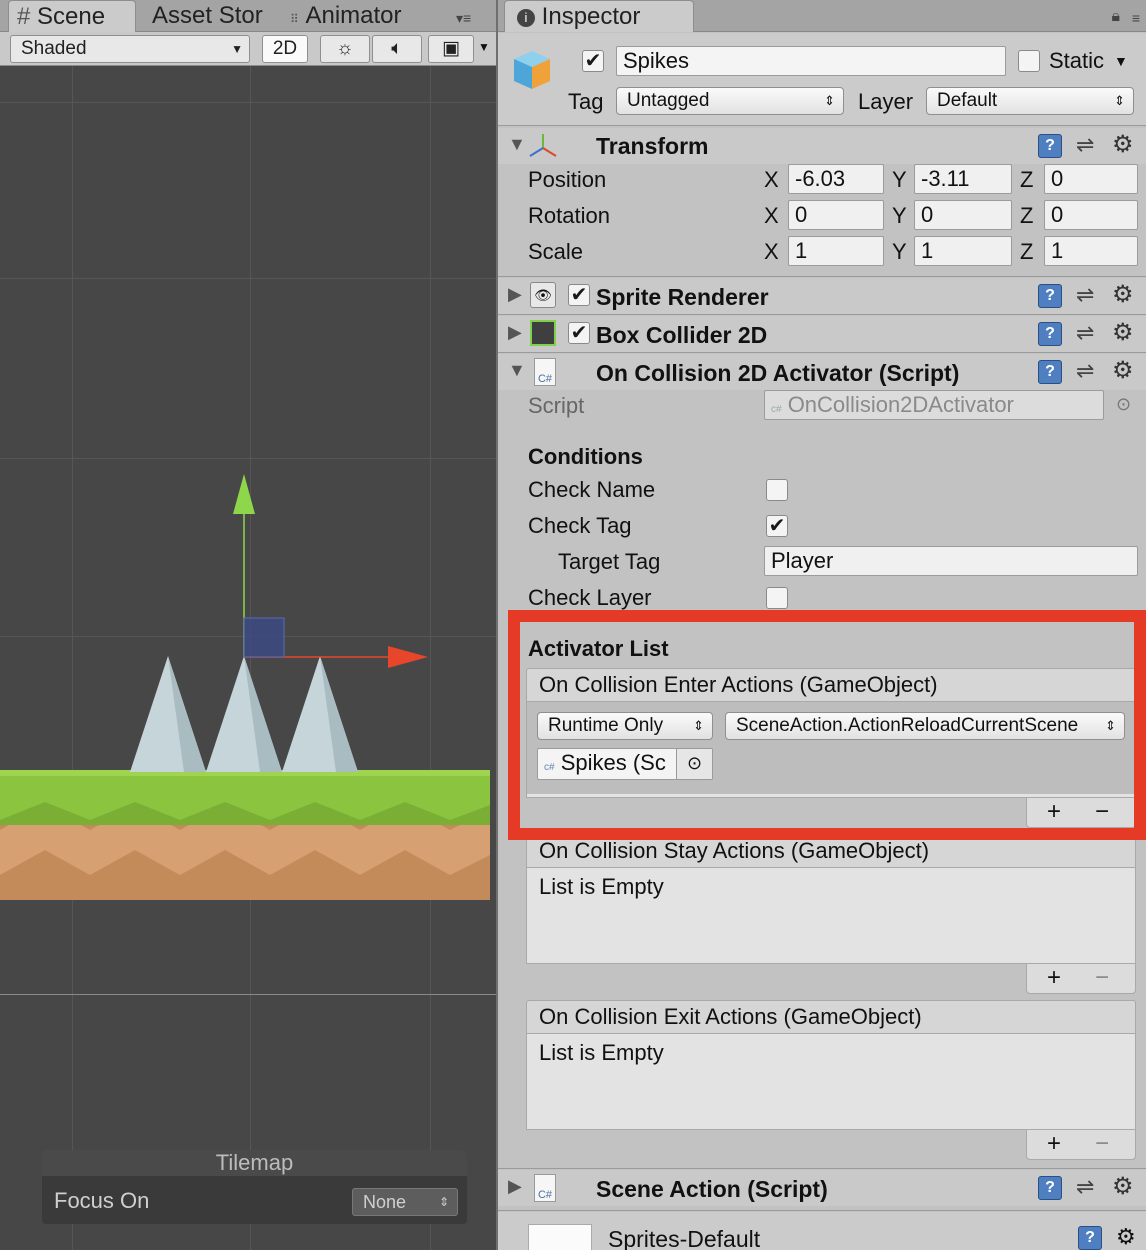 Image resolution: width=1146 pixels, height=1250 pixels. Describe the element at coordinates (1115, 17) in the screenshot. I see `lock-icon: 🔒︎` at that location.